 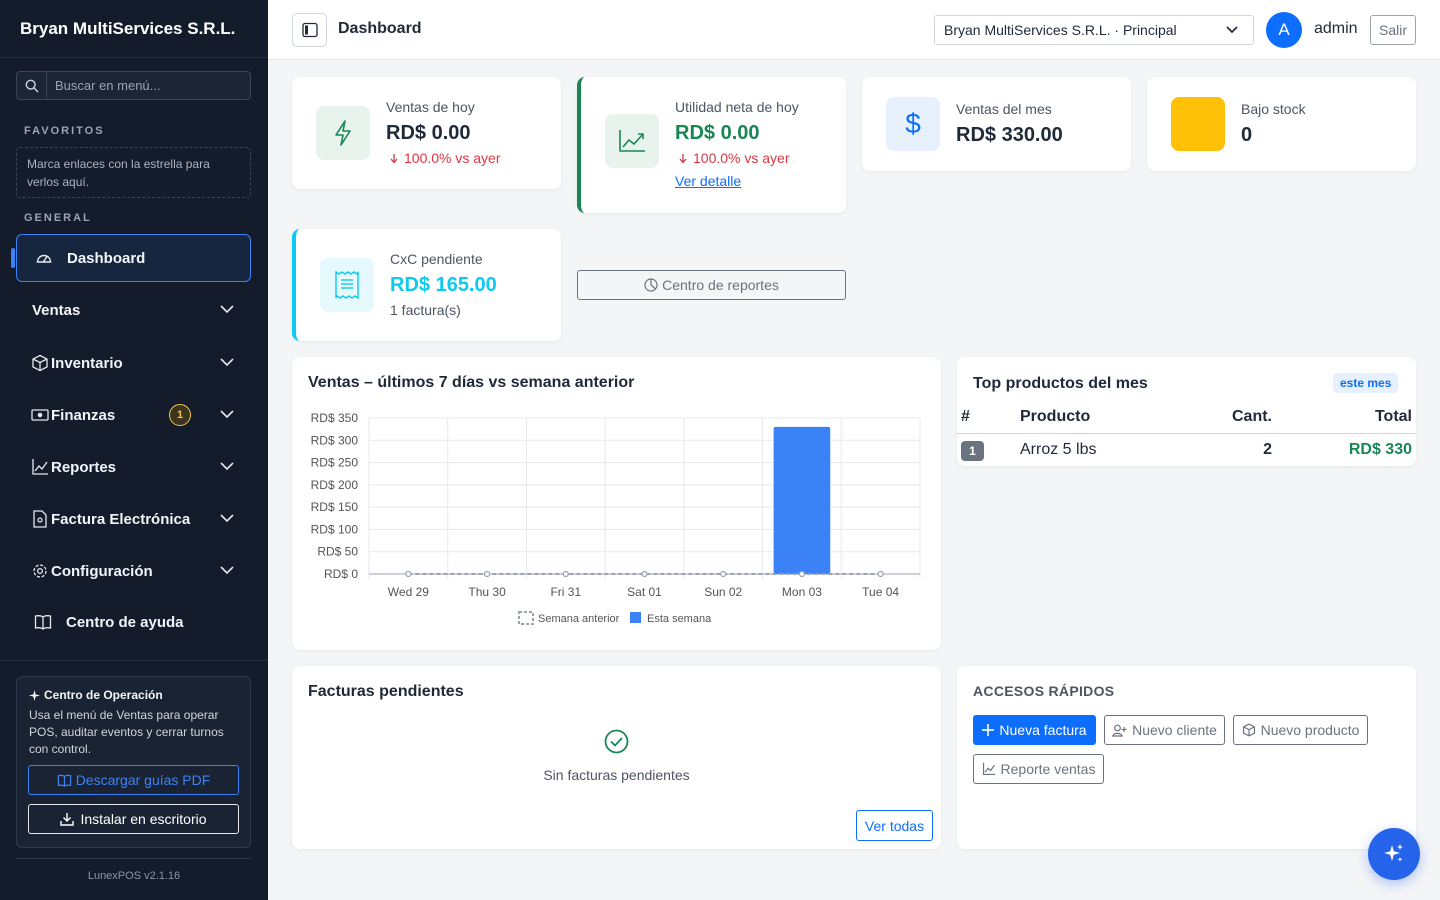 What do you see at coordinates (717, 133) in the screenshot?
I see `kpi-value: RD$ 0.00` at bounding box center [717, 133].